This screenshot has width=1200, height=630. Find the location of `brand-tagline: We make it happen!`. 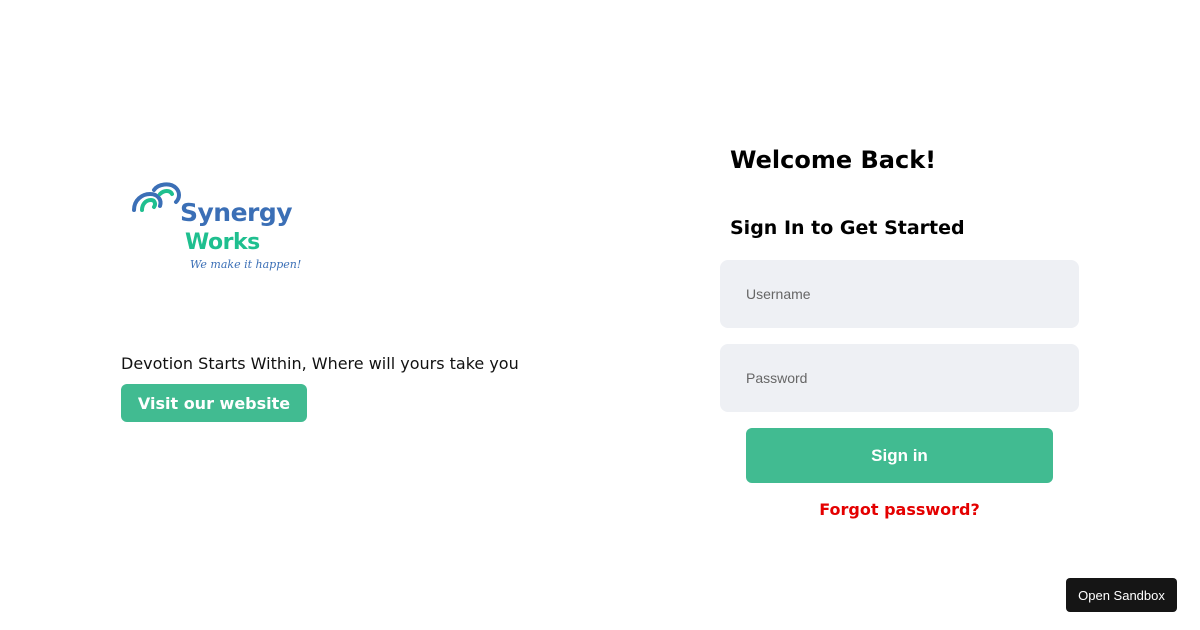

brand-tagline: We make it happen! is located at coordinates (246, 264).